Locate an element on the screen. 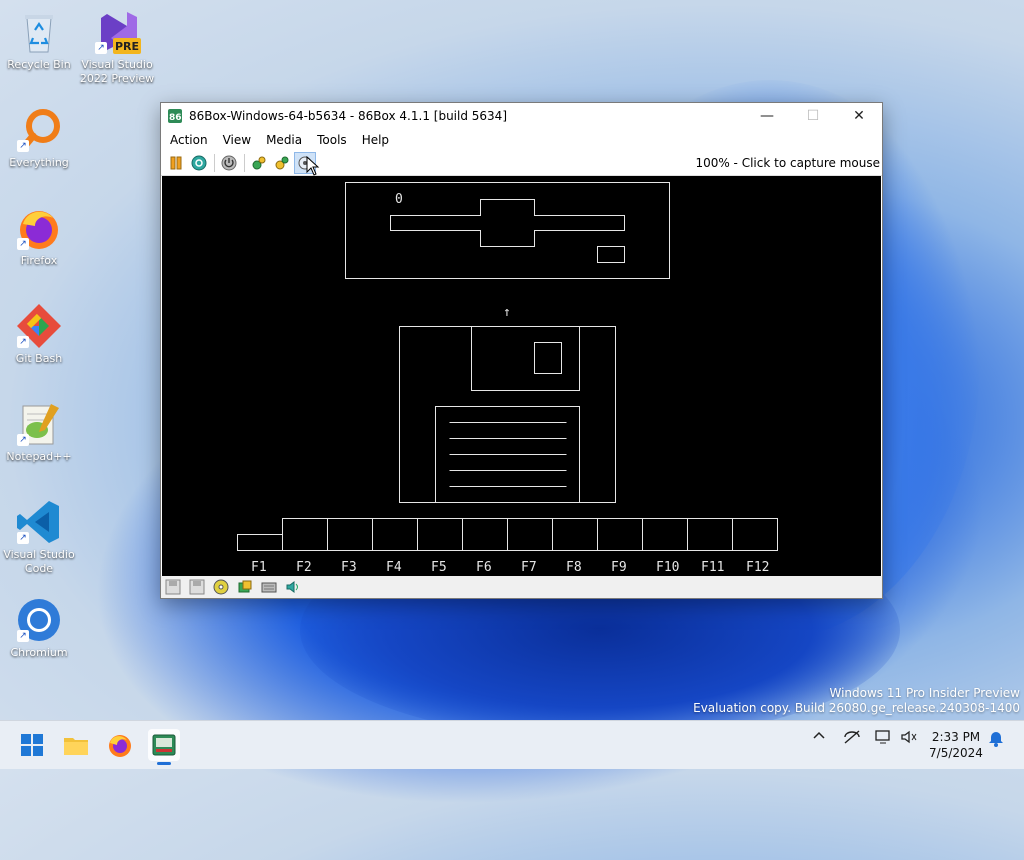  display-icon is located at coordinates (882, 737).